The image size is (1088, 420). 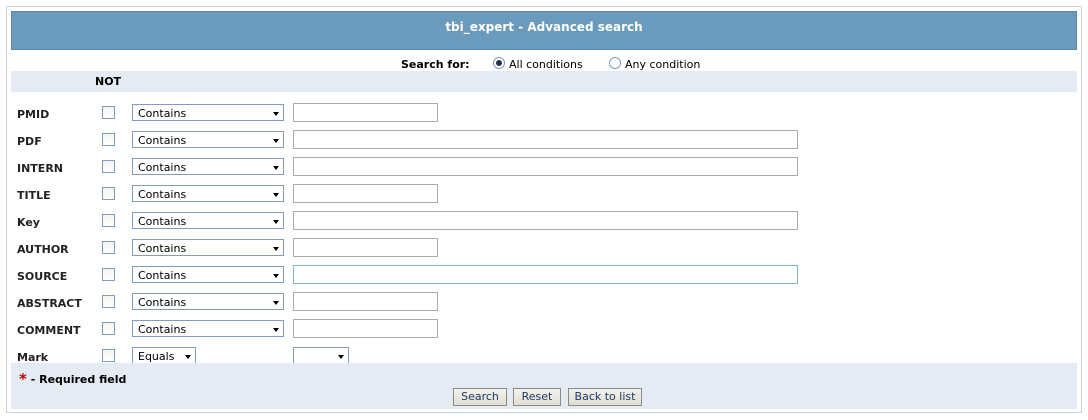 What do you see at coordinates (321, 355) in the screenshot?
I see `mark-value-select` at bounding box center [321, 355].